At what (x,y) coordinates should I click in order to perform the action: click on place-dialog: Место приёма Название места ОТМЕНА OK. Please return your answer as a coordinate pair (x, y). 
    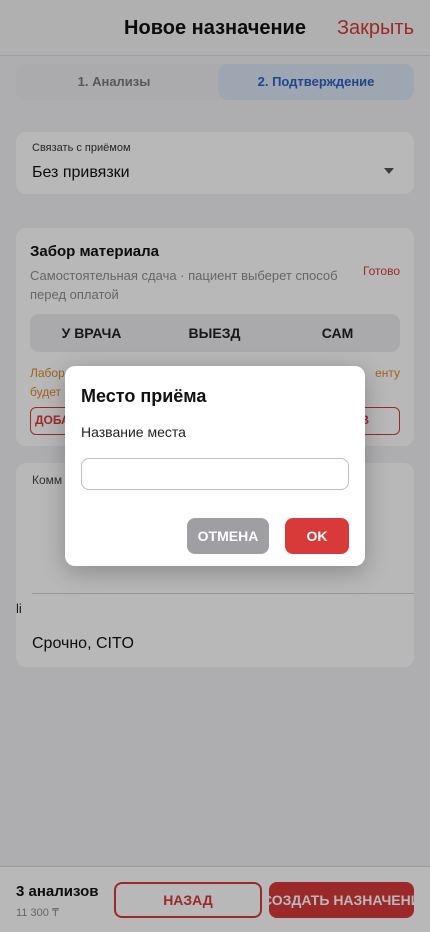
    Looking at the image, I should click on (215, 466).